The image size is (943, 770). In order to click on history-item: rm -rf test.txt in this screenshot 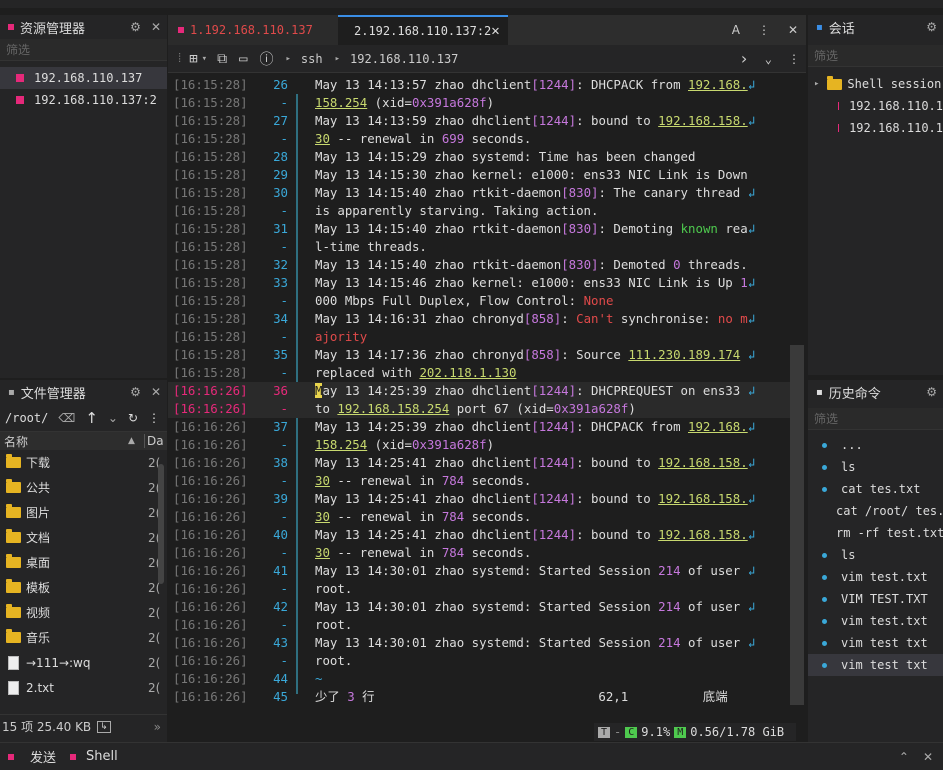, I will do `click(875, 533)`.